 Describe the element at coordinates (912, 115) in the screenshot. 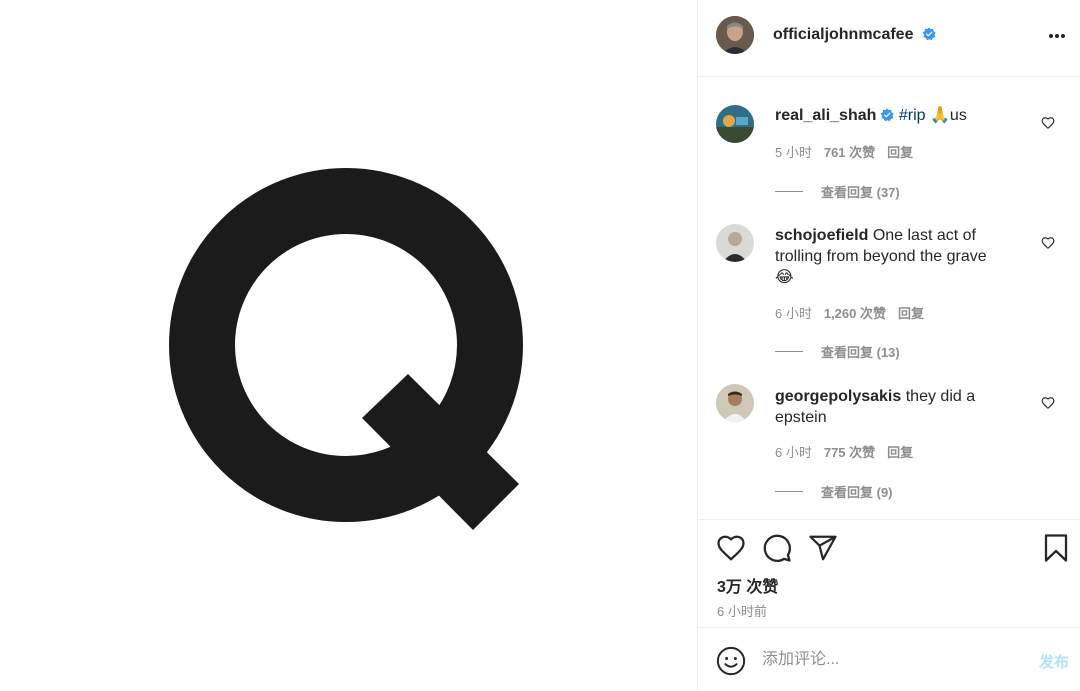

I see `hashtag-link: #rip` at that location.